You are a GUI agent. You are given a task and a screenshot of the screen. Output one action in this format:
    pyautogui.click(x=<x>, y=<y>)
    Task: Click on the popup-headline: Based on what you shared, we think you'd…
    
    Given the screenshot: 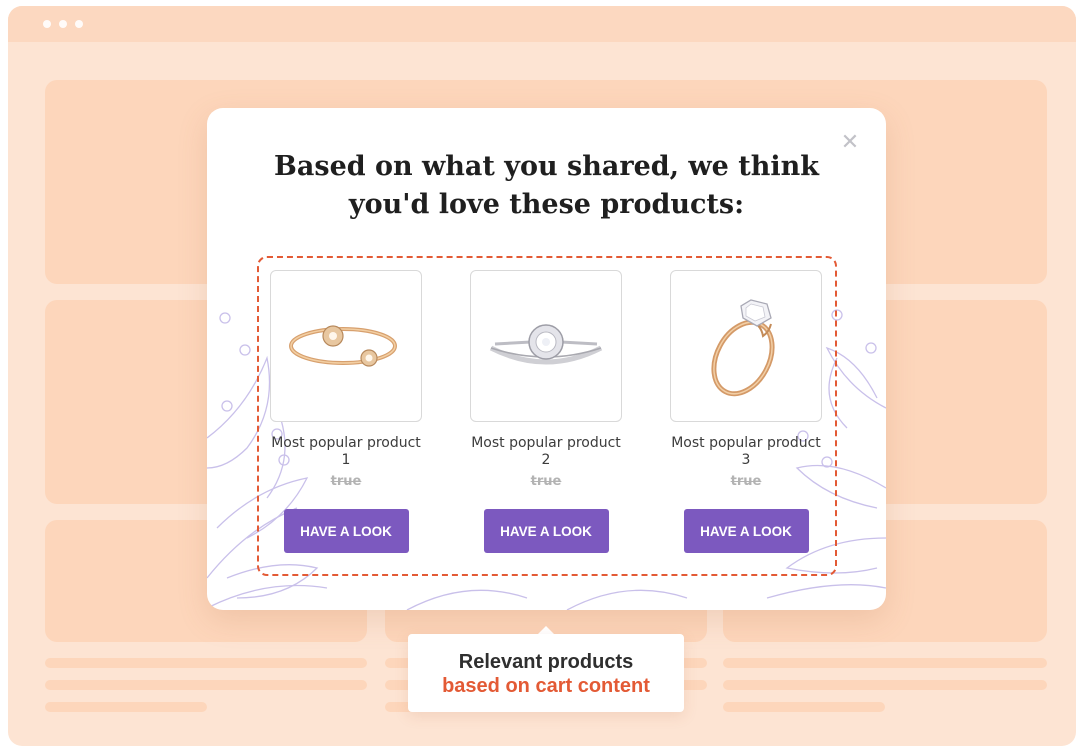 What is the action you would take?
    pyautogui.click(x=546, y=185)
    